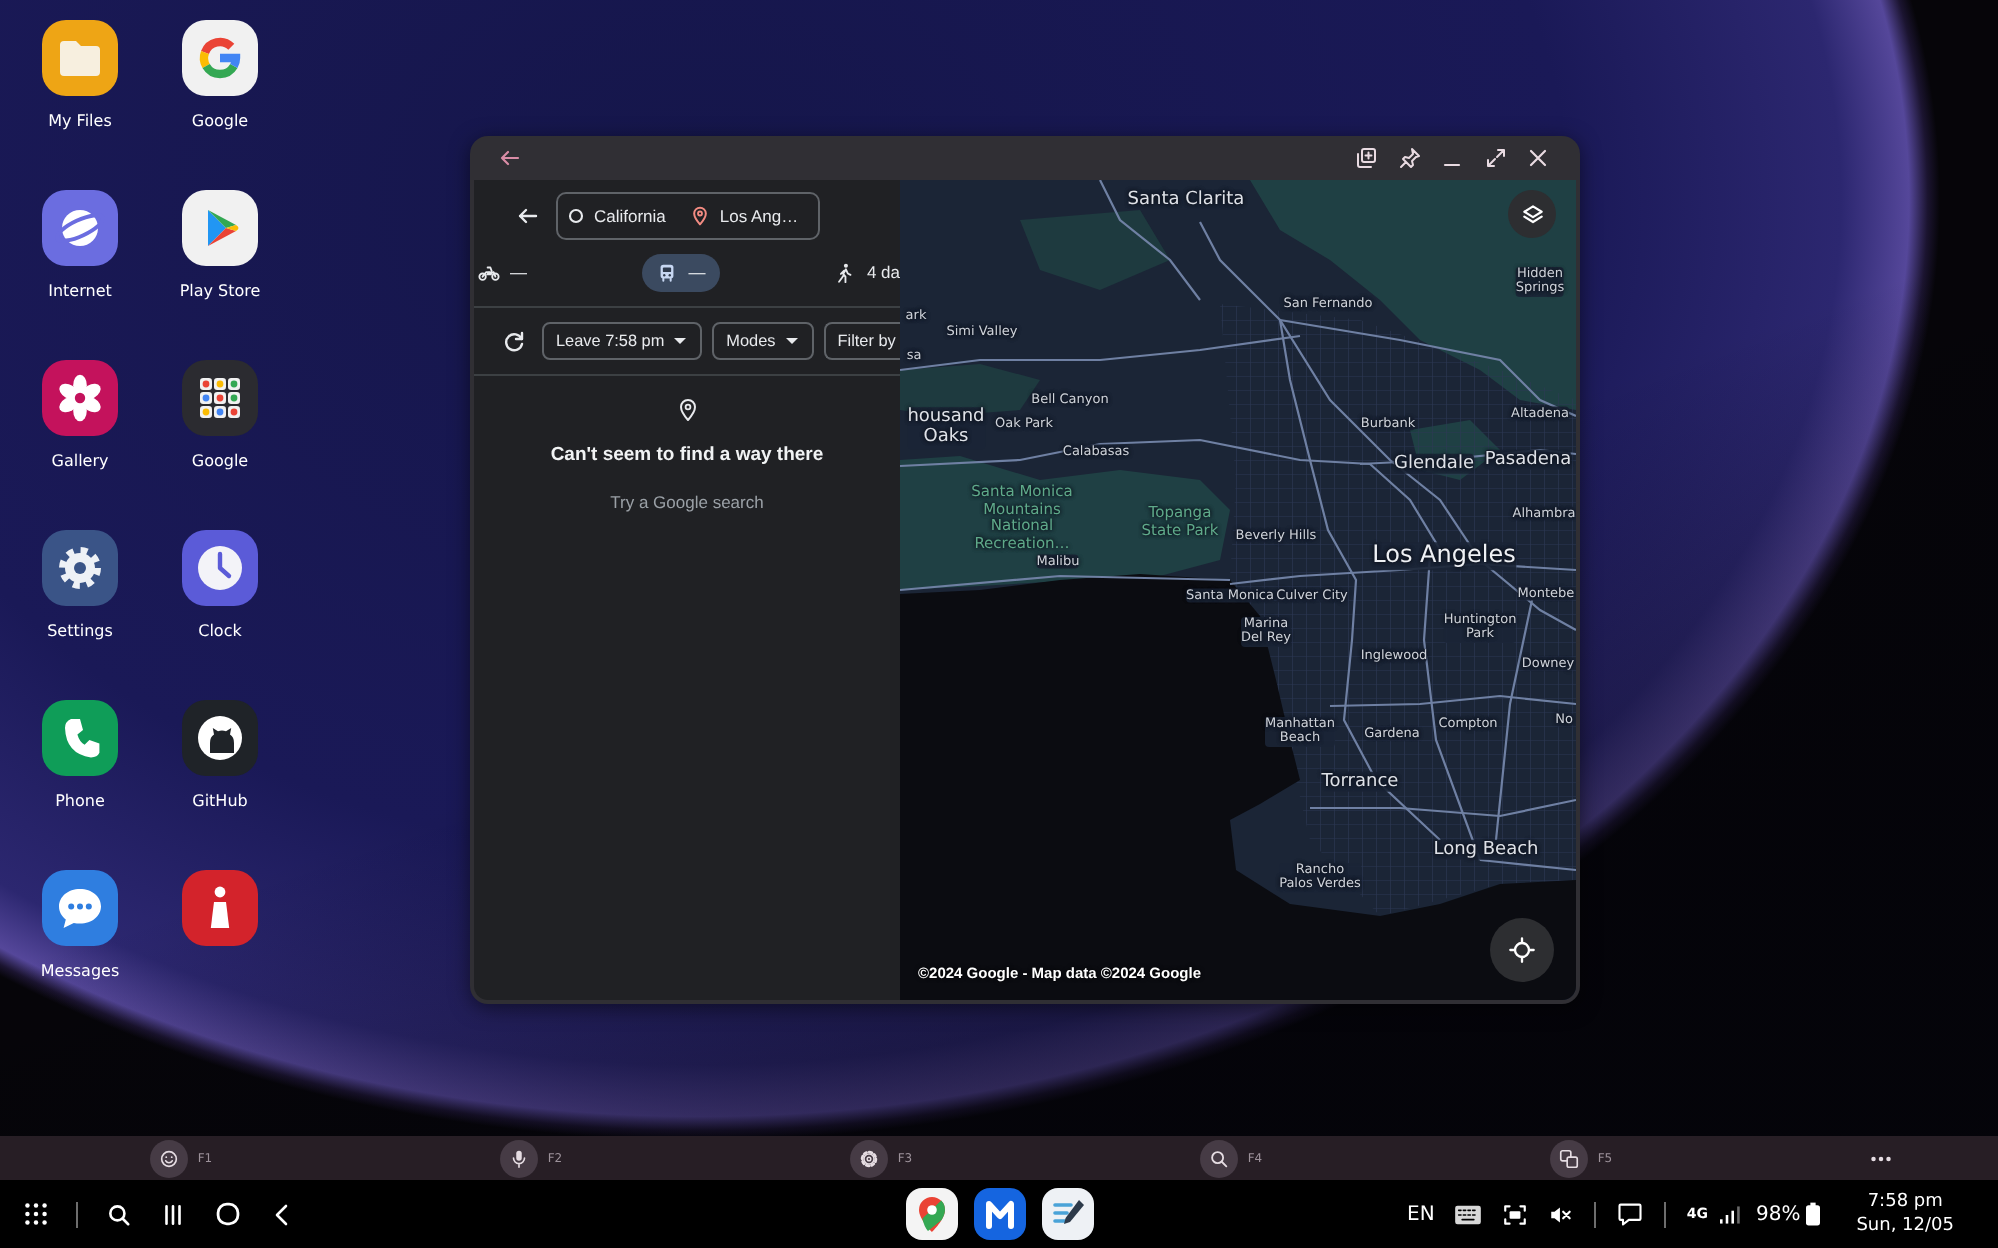  I want to click on search-hint: Try a Google search, so click(687, 502).